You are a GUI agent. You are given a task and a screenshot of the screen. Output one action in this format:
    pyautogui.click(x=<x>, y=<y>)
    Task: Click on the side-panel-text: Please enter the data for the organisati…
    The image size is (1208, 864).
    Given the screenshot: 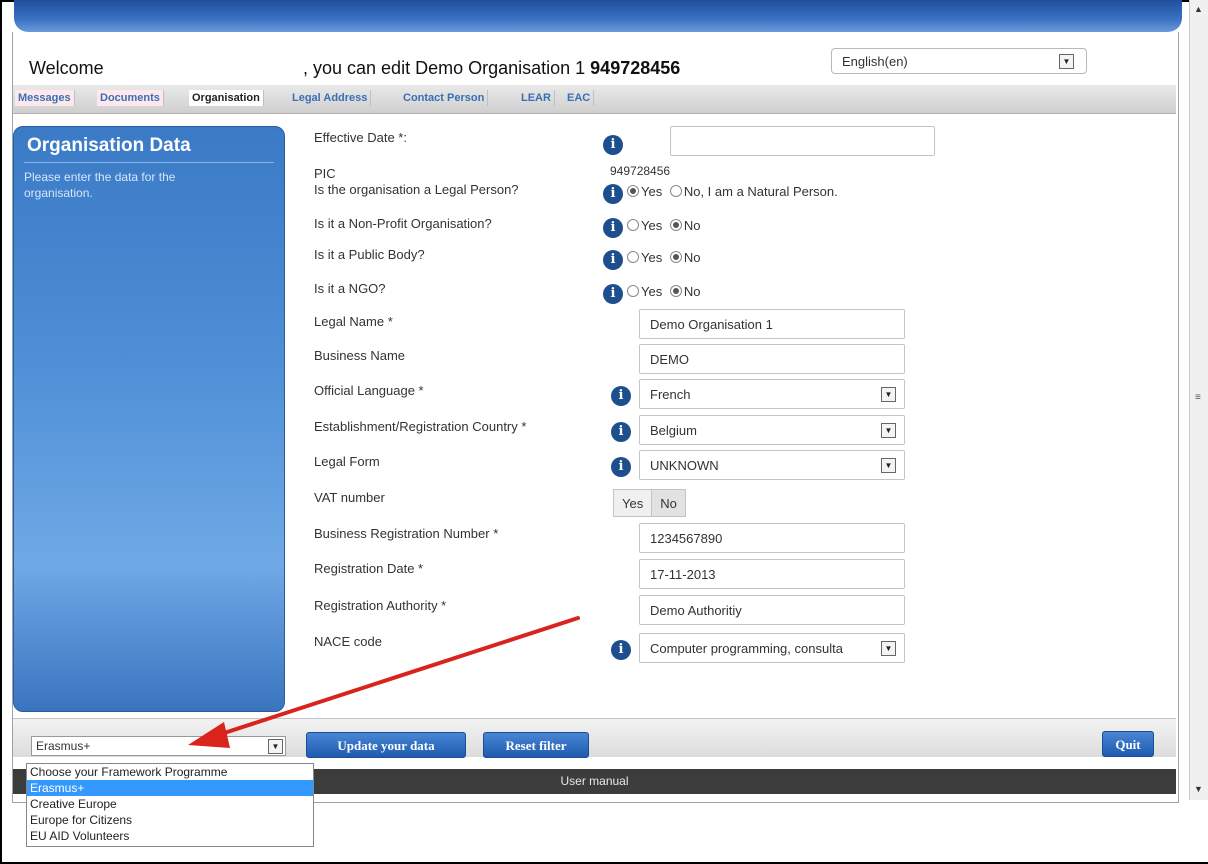 What is the action you would take?
    pyautogui.click(x=100, y=185)
    